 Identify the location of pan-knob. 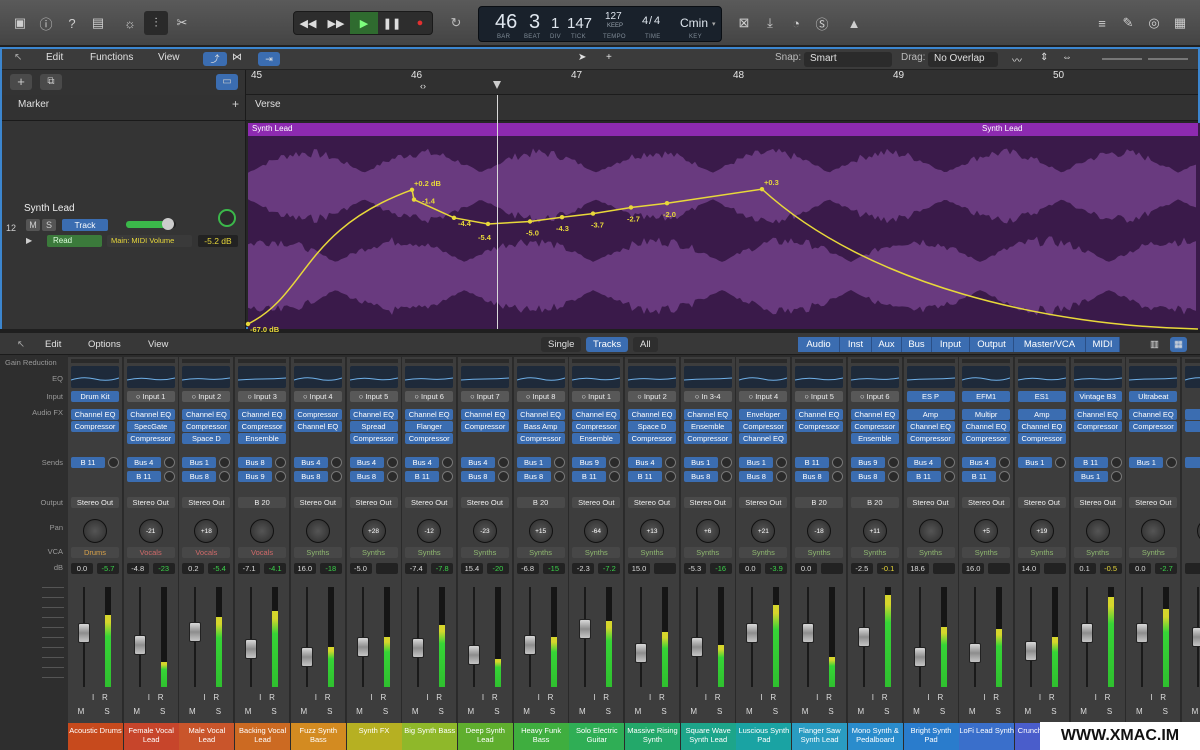
(317, 531).